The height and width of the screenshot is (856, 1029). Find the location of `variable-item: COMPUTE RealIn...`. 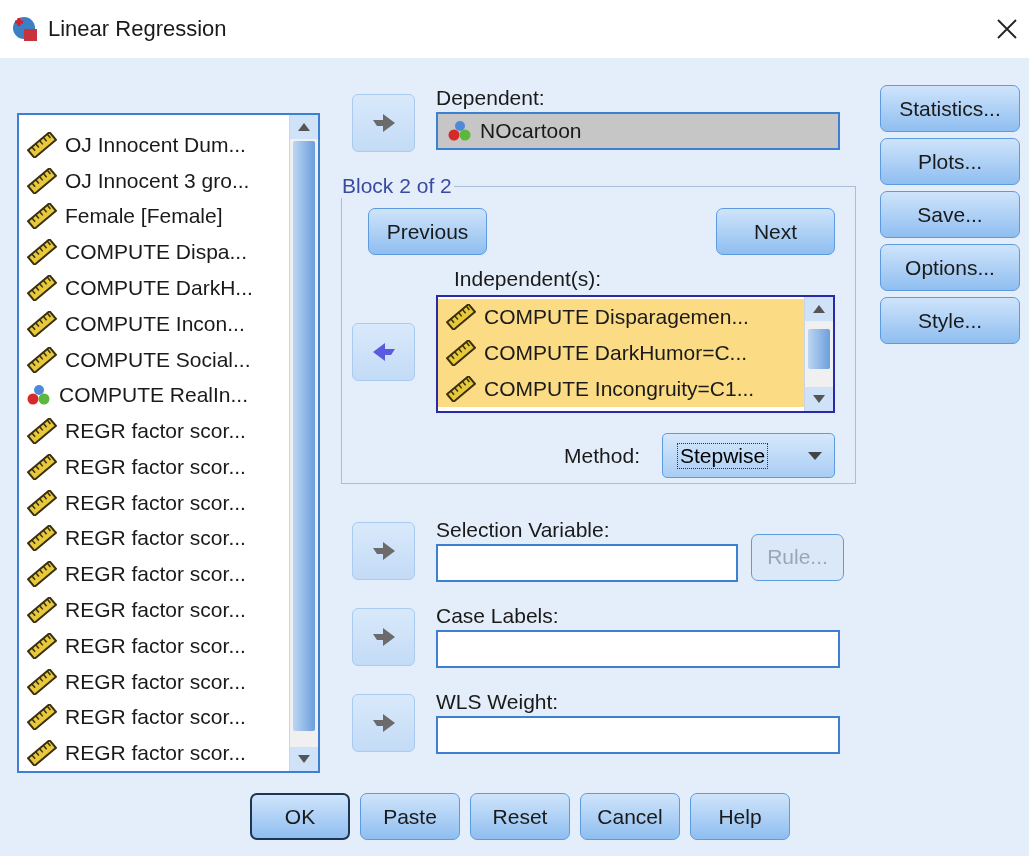

variable-item: COMPUTE RealIn... is located at coordinates (154, 395).